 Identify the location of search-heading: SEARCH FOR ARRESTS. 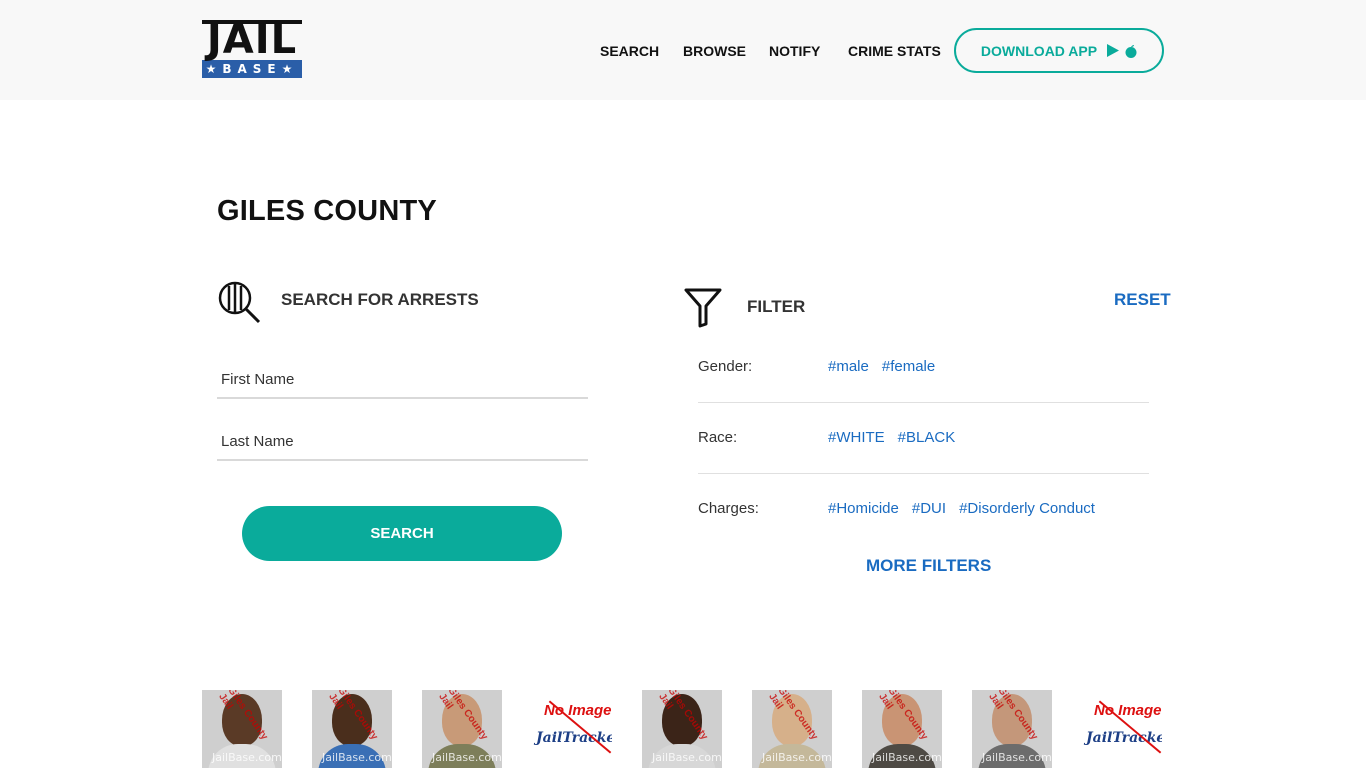
(380, 299).